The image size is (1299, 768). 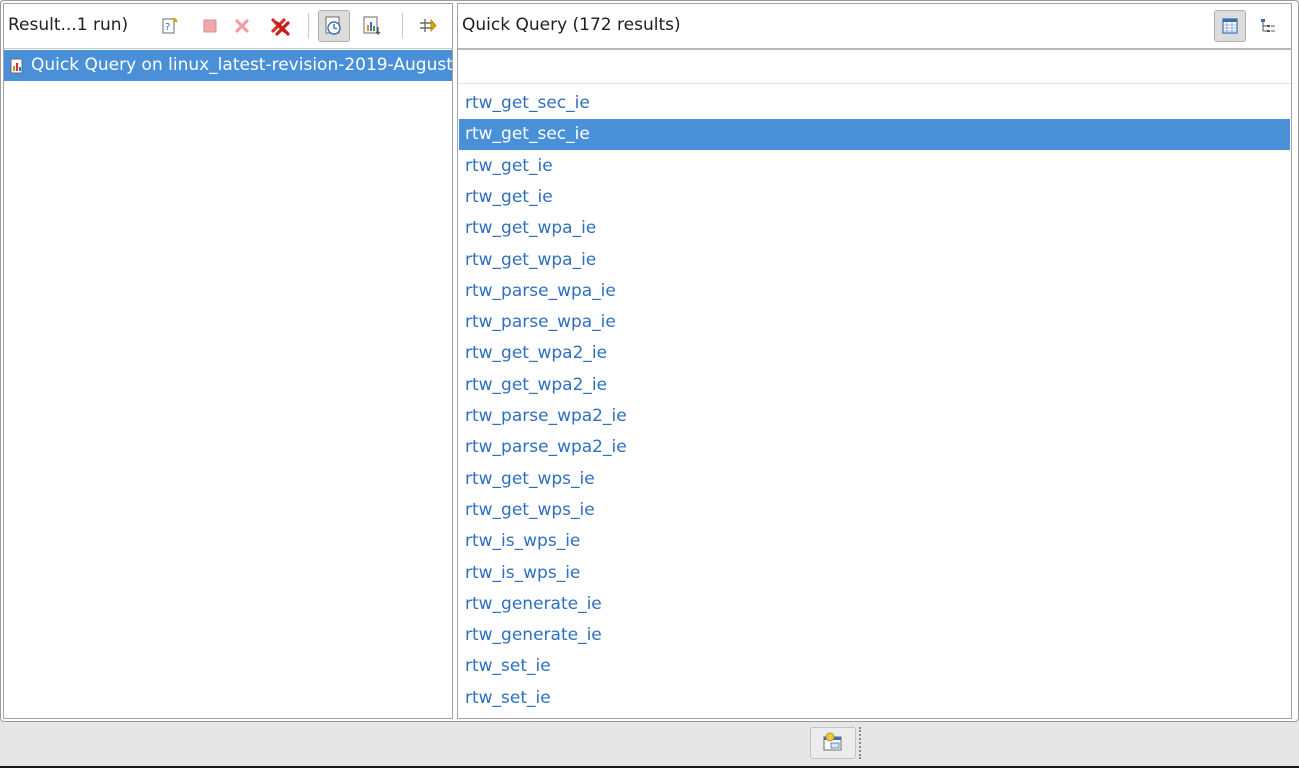 I want to click on new-query-button: ?, so click(x=170, y=26).